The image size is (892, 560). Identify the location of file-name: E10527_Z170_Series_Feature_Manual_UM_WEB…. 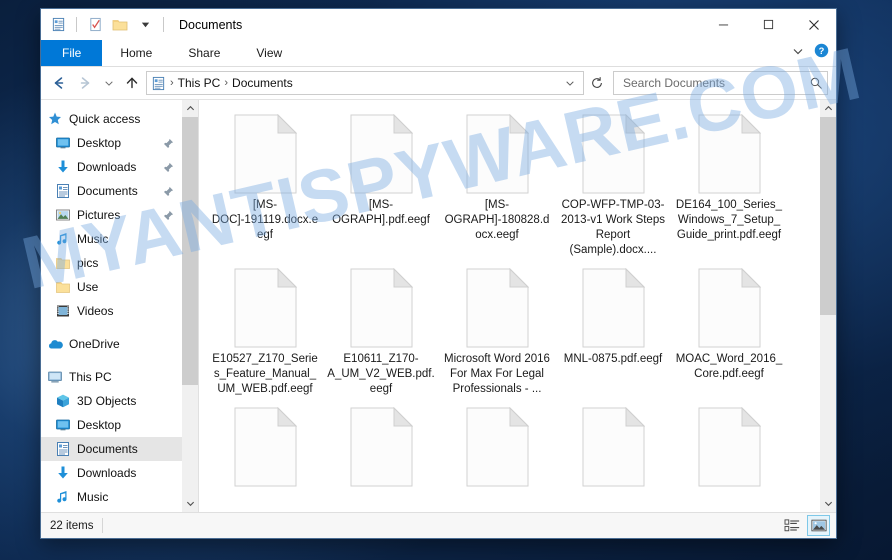
(265, 374).